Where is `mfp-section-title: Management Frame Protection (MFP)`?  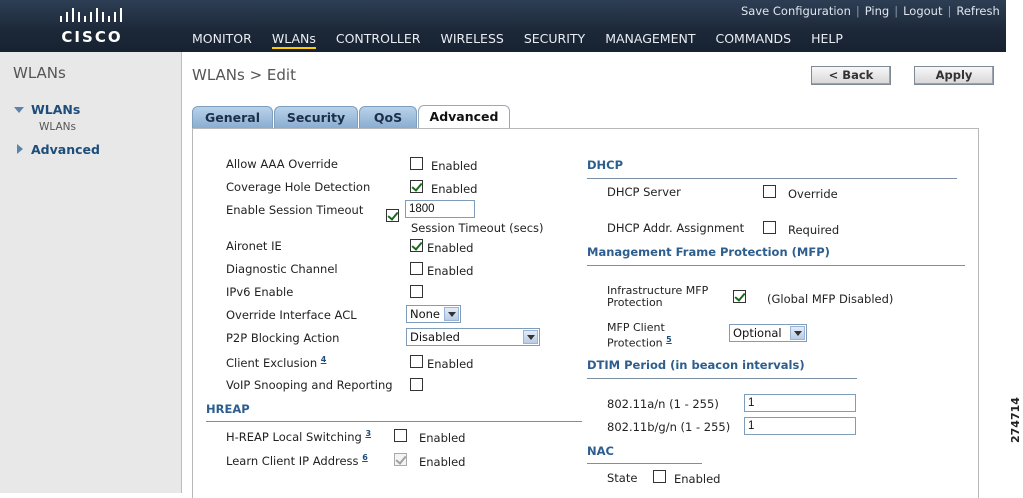 mfp-section-title: Management Frame Protection (MFP) is located at coordinates (708, 252).